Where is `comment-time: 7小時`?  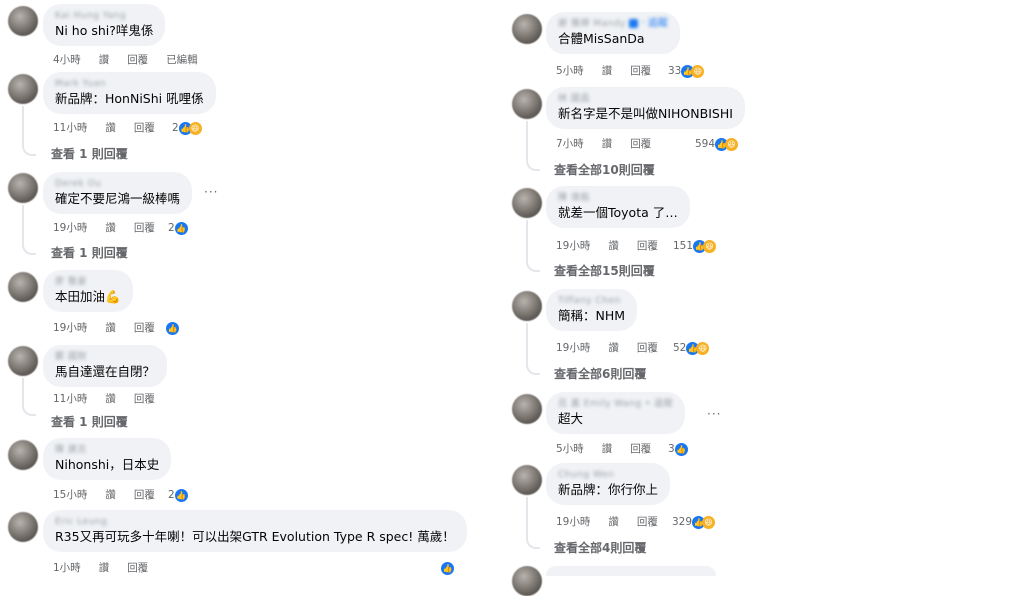
comment-time: 7小時 is located at coordinates (570, 144).